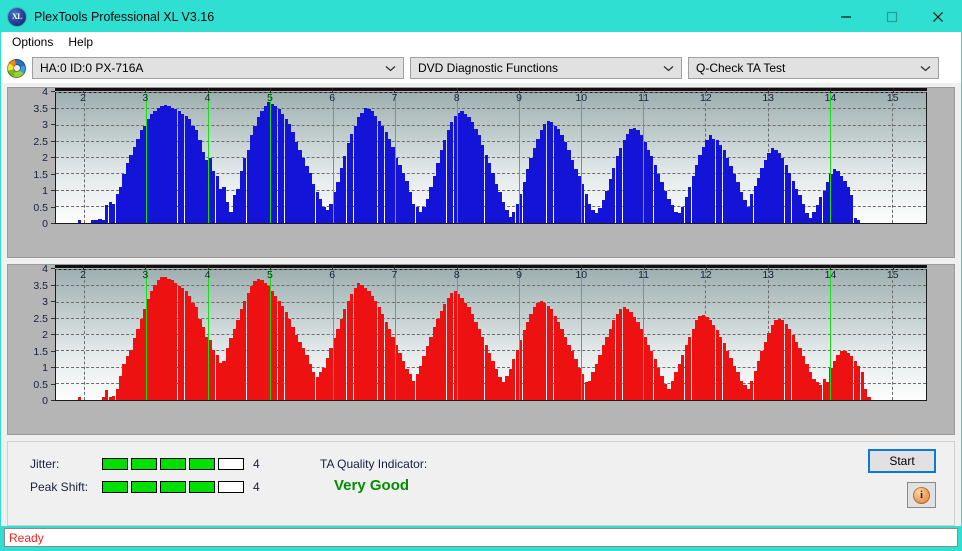 Image resolution: width=962 pixels, height=551 pixels. I want to click on x-tick-label: 14, so click(830, 98).